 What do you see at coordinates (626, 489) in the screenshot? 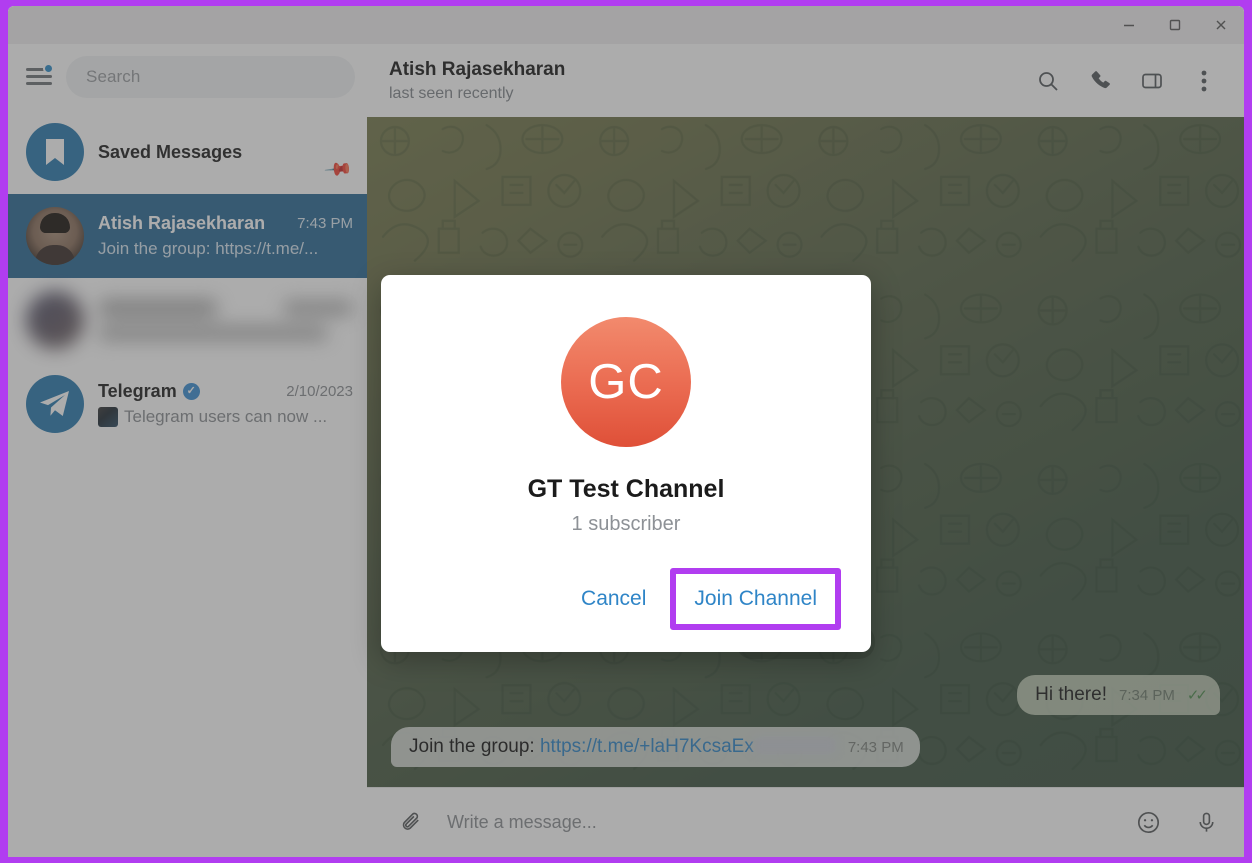
I see `dialog-title: GT Test Channel` at bounding box center [626, 489].